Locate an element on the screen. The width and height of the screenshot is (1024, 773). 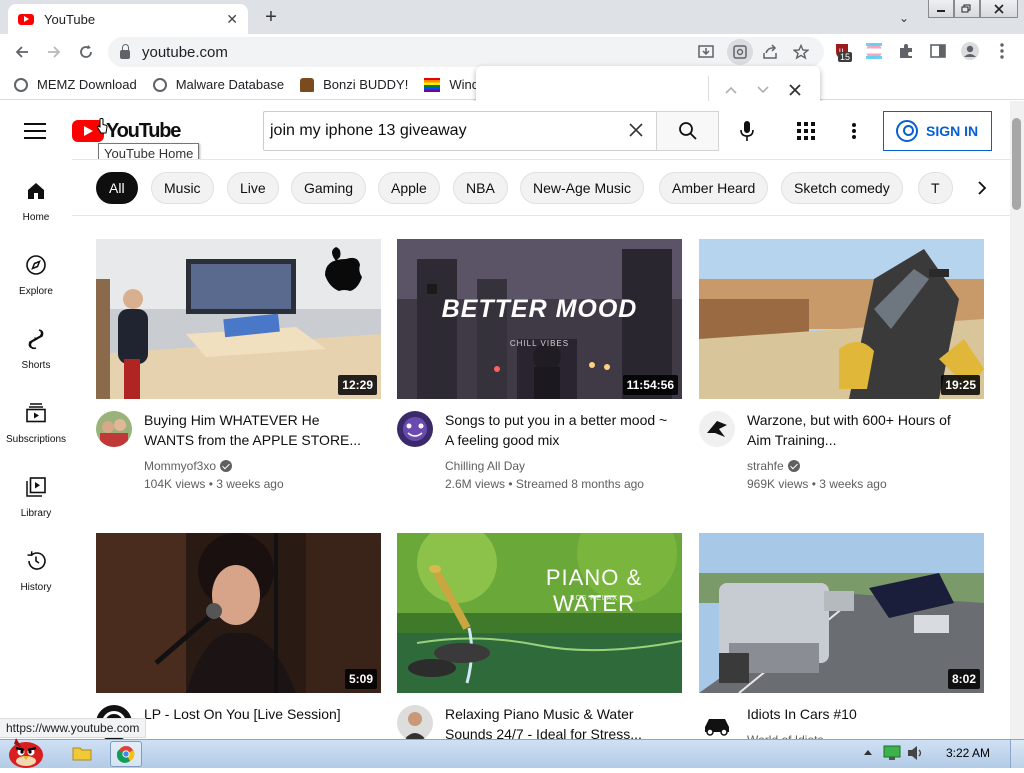
scrollbar-thumb is located at coordinates (1016, 164).